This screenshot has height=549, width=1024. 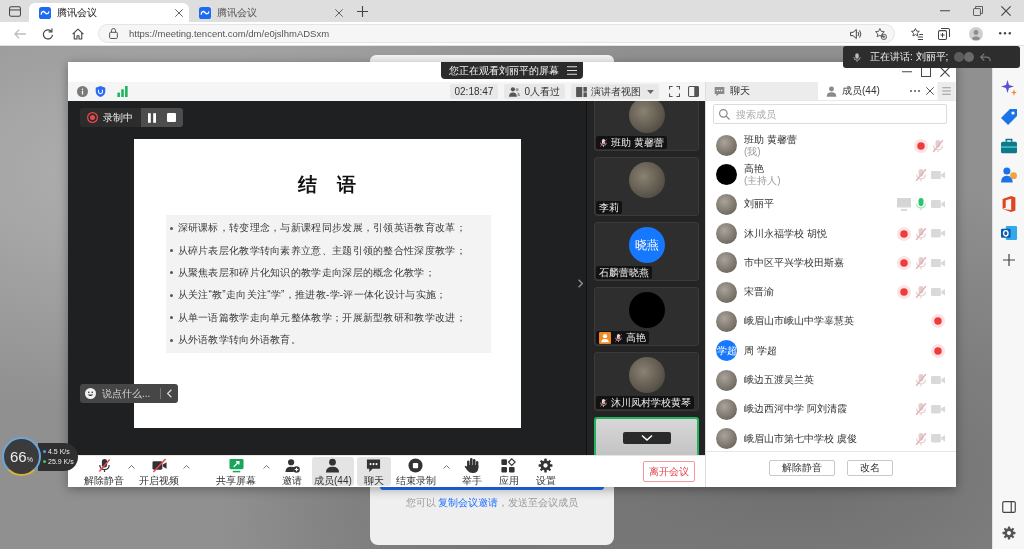 I want to click on member-name: 沐川永福学校 胡悦, so click(x=785, y=233).